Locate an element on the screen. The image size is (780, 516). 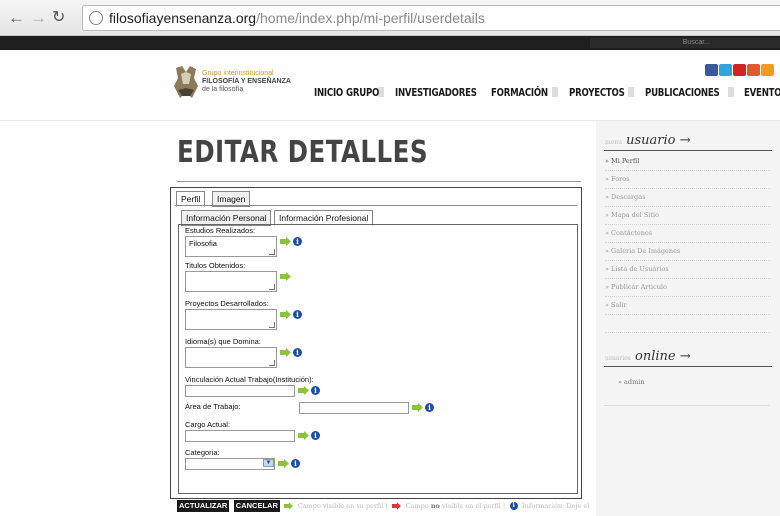
sidebar-item-mapa-del-sitio: » Mapa del Sitio is located at coordinates (688, 216).